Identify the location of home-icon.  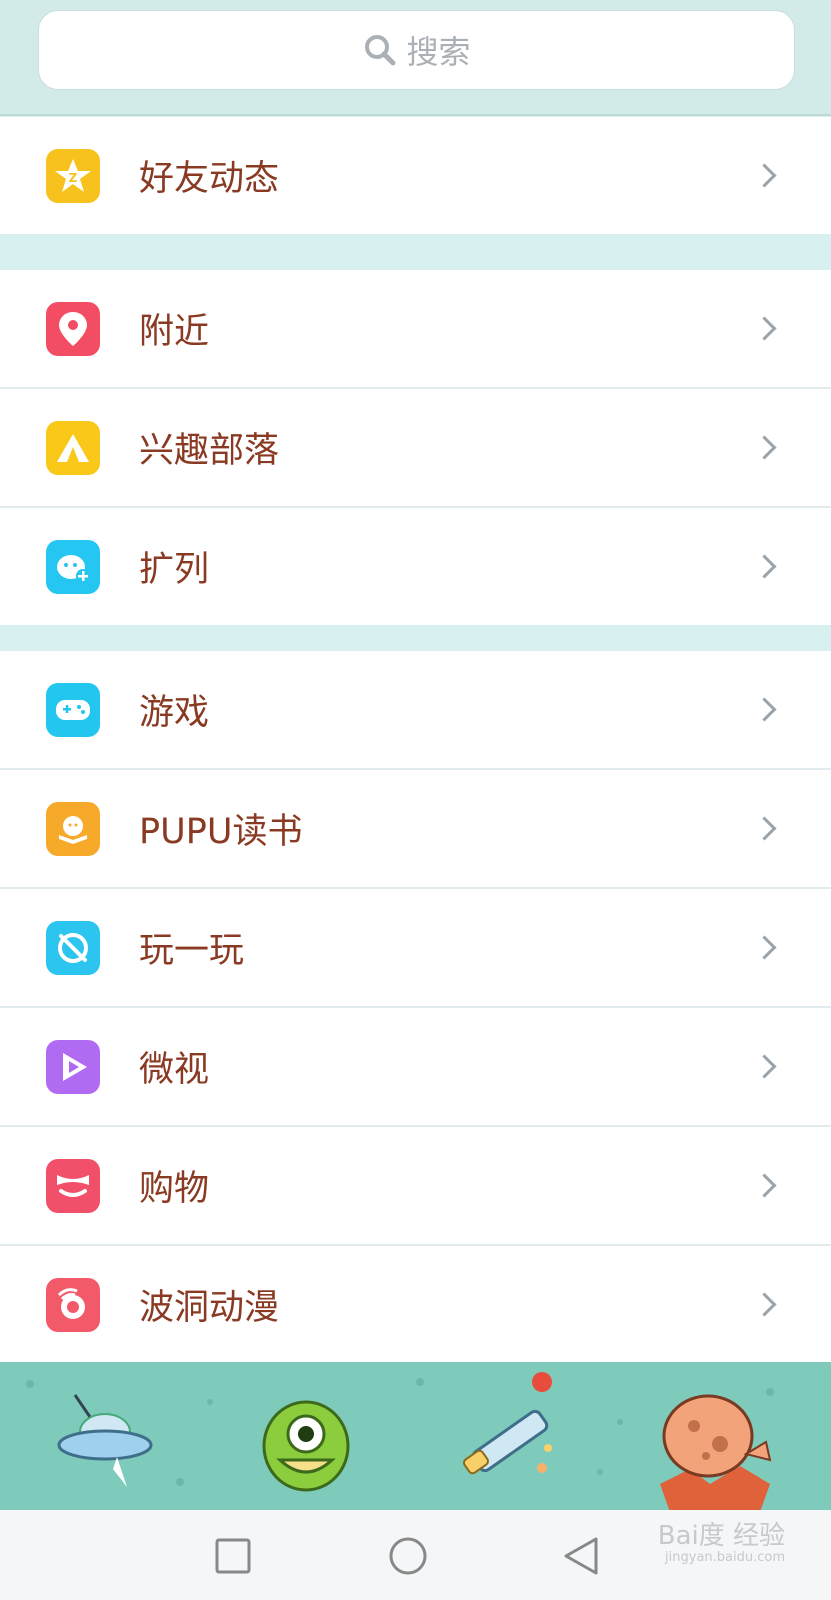
(408, 1556).